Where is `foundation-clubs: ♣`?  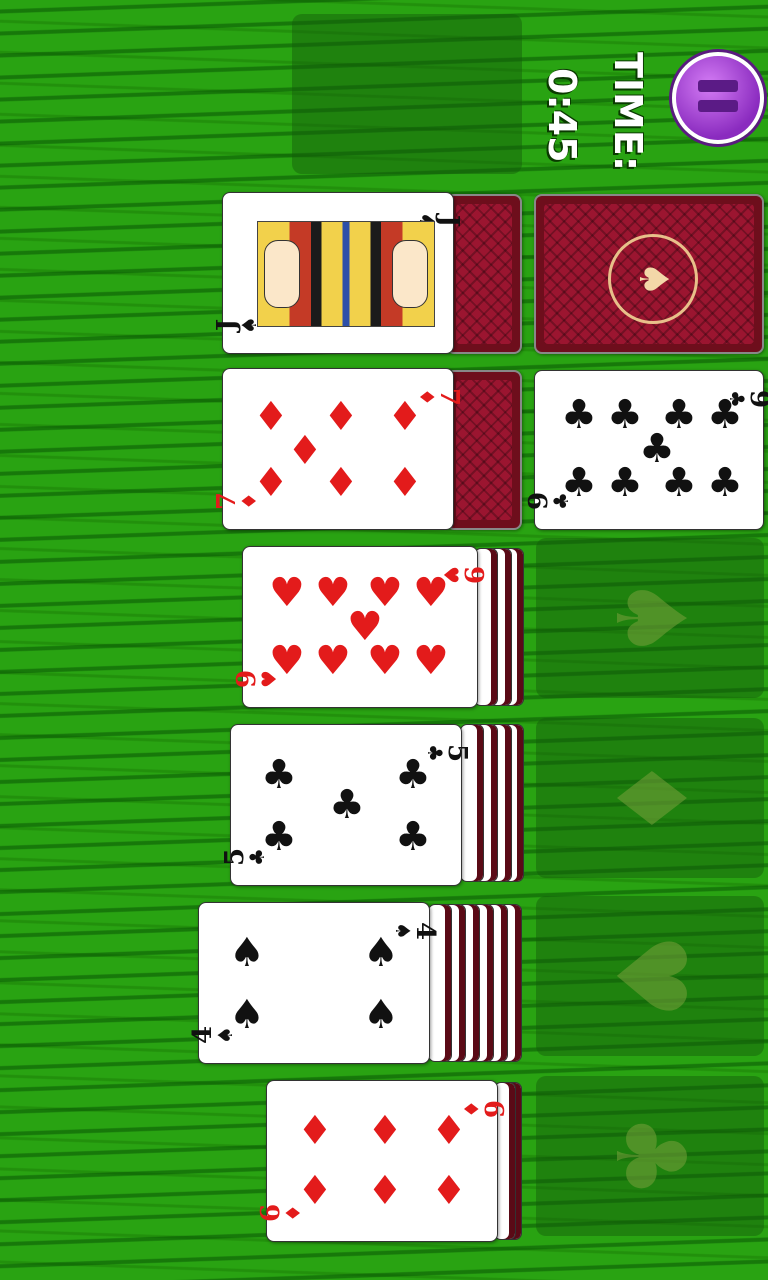 foundation-clubs: ♣ is located at coordinates (650, 1156).